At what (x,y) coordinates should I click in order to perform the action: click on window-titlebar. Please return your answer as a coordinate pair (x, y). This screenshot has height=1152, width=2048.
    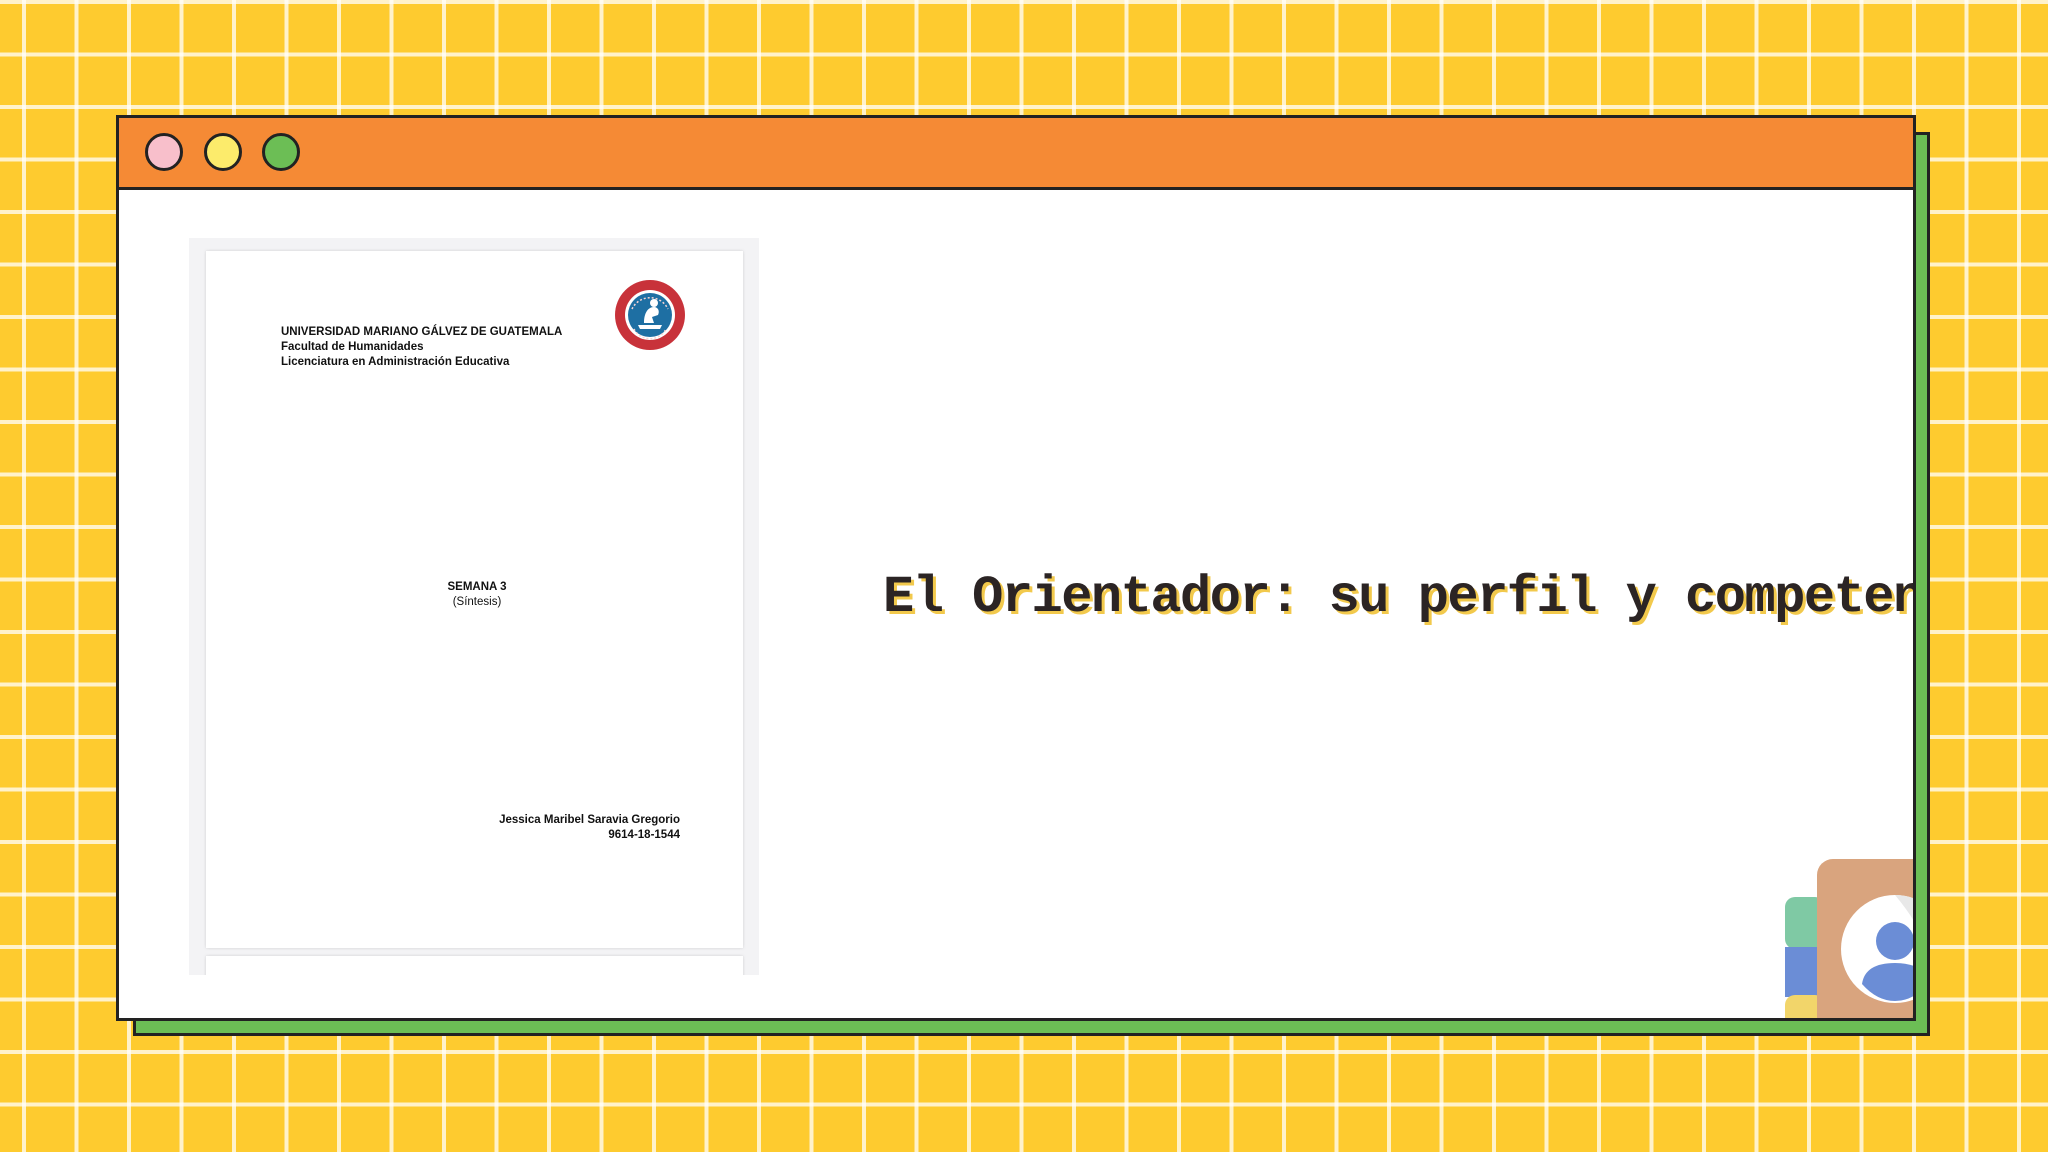
    Looking at the image, I should click on (1016, 154).